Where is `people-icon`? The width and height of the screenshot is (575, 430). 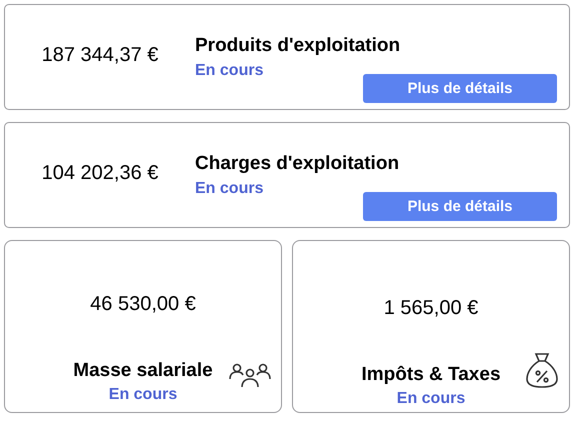
people-icon is located at coordinates (250, 375).